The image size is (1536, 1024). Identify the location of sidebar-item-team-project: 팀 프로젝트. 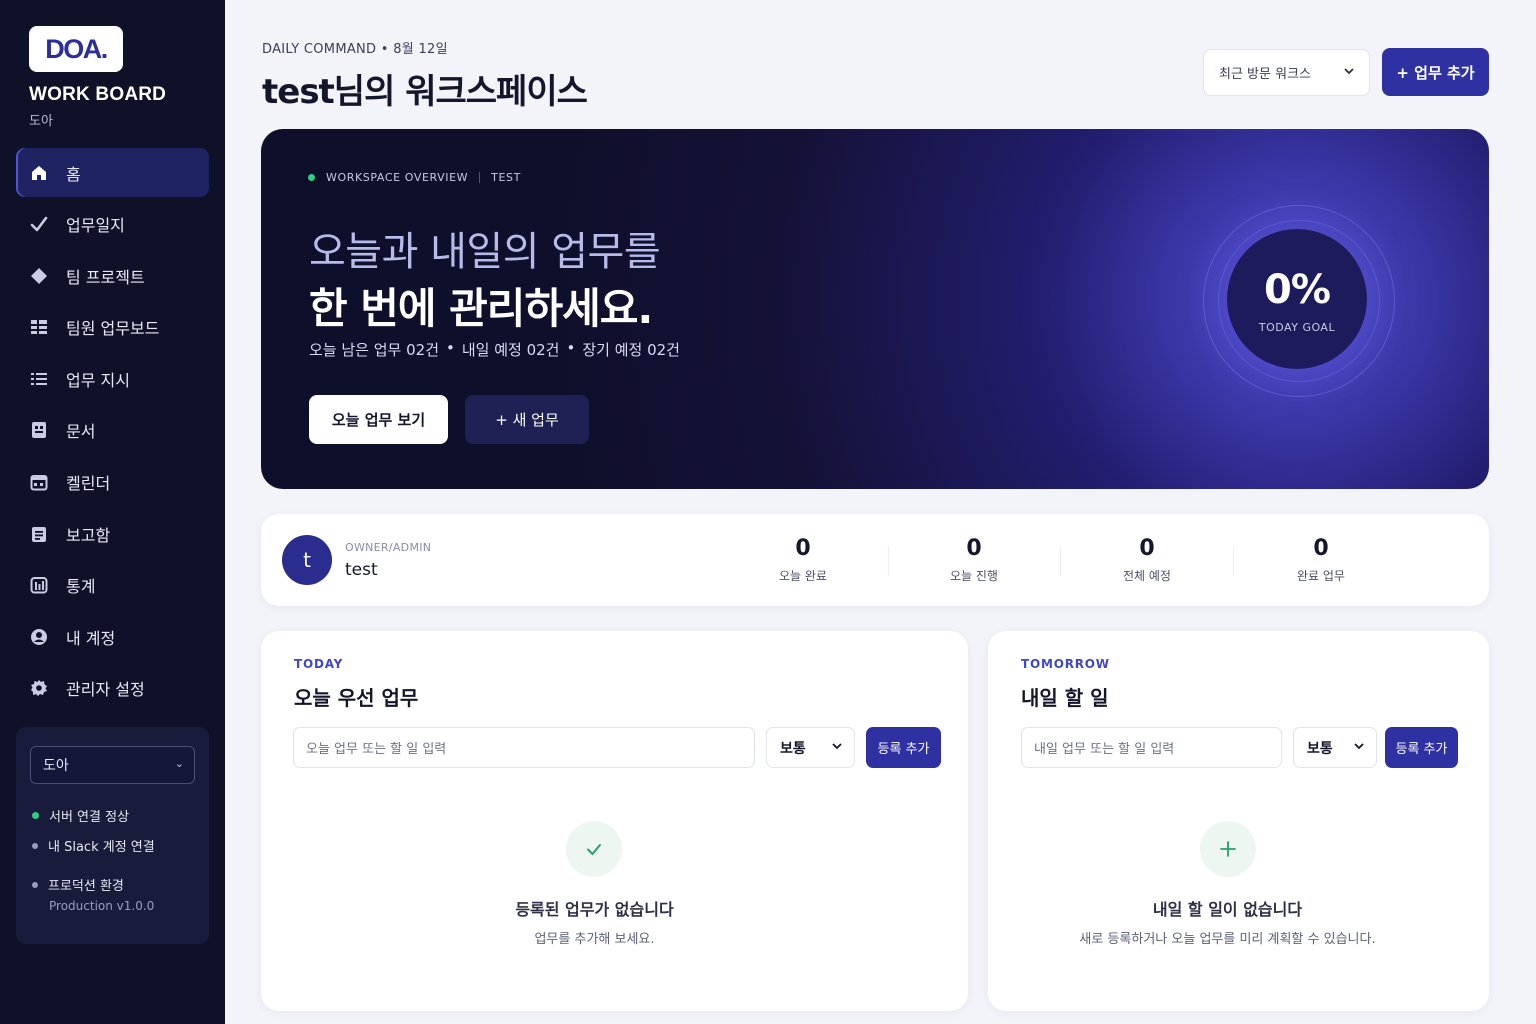
(112, 275).